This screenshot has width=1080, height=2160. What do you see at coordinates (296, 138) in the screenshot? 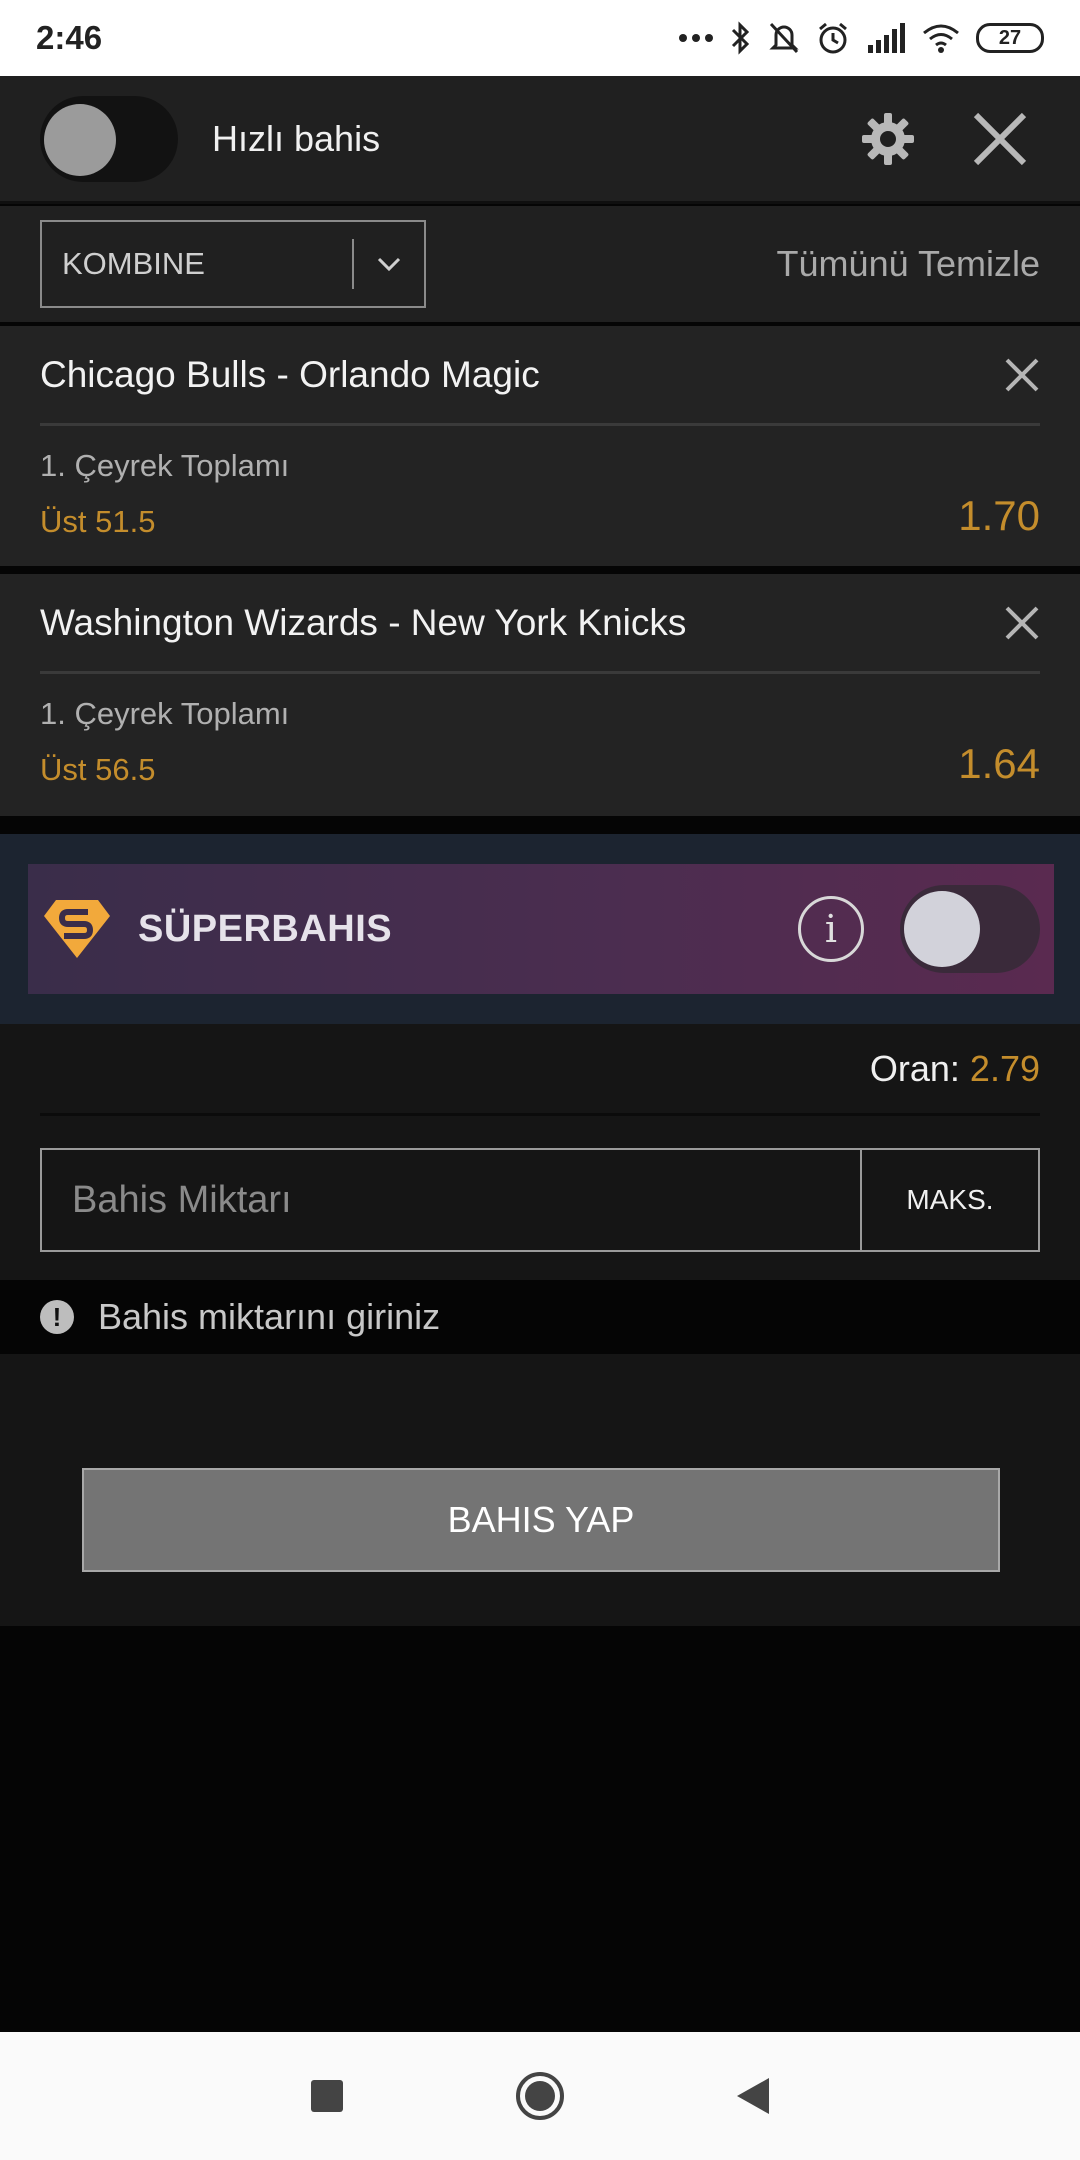
I see `quick-bet-label: Hızlı bahis` at bounding box center [296, 138].